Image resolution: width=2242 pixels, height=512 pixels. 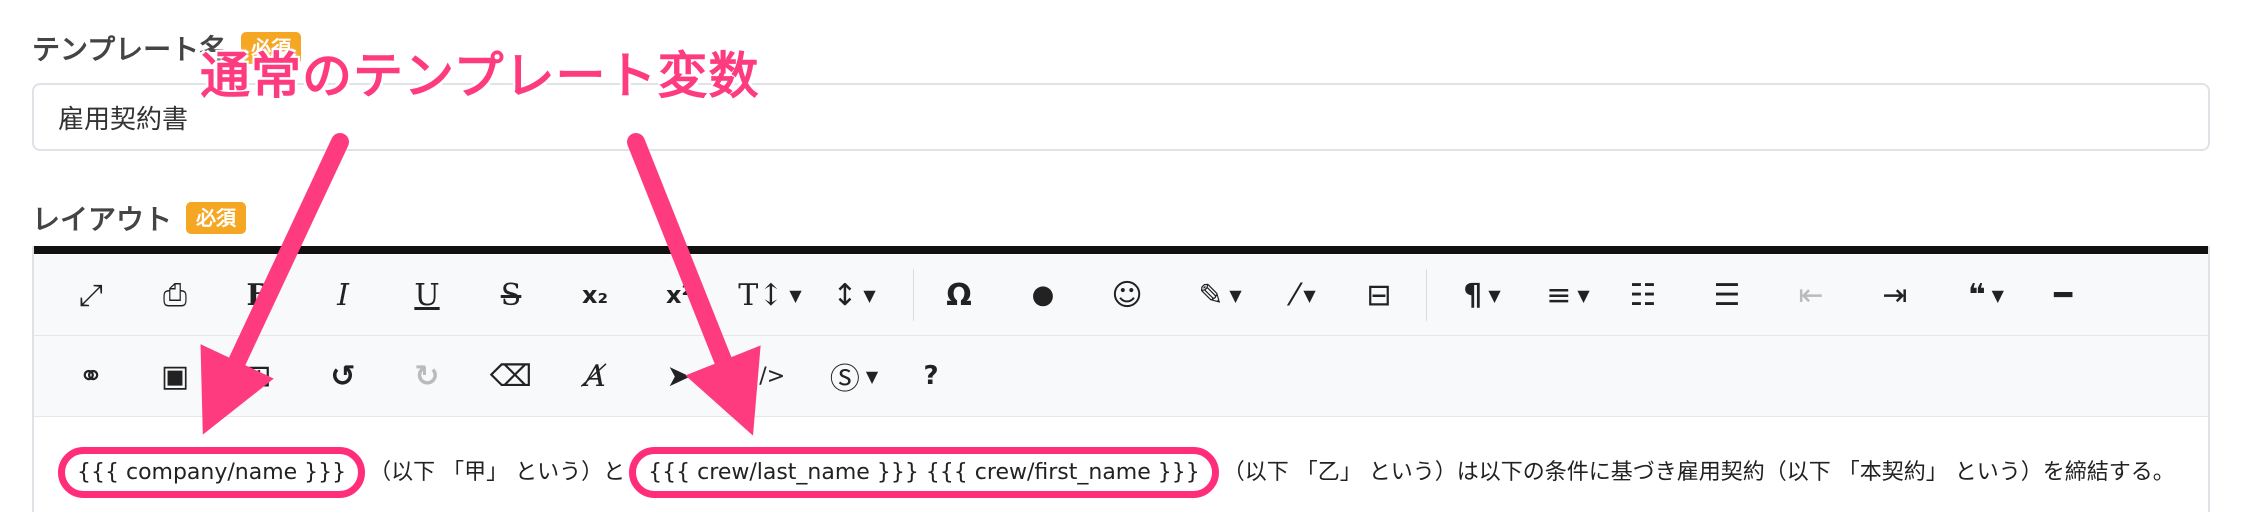 What do you see at coordinates (511, 295) in the screenshot?
I see `strikethrough-icon: S` at bounding box center [511, 295].